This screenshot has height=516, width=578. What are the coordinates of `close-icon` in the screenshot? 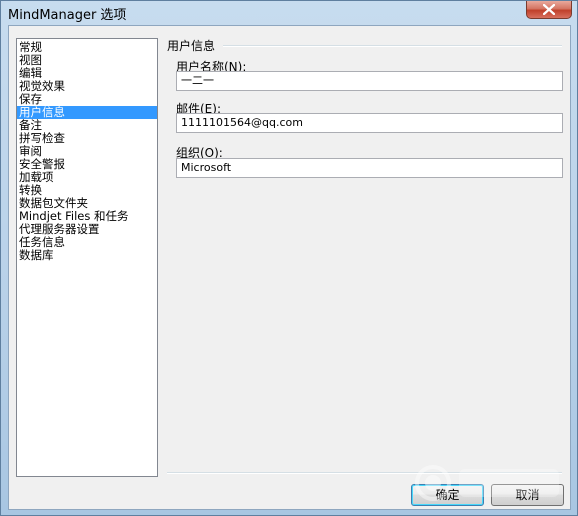 It's located at (549, 9).